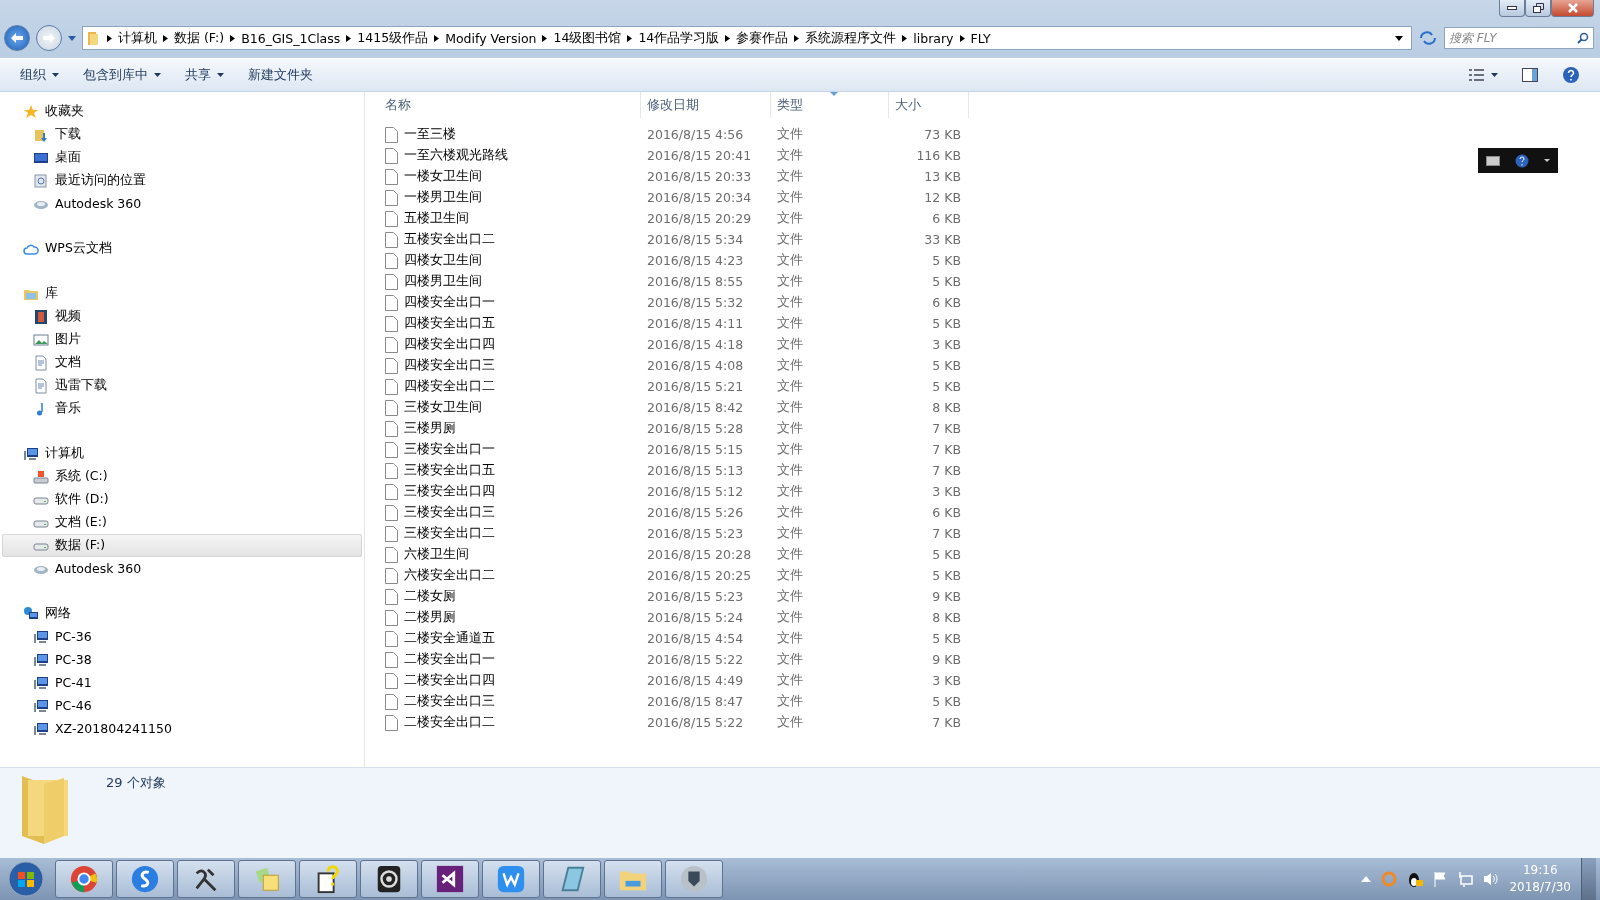  What do you see at coordinates (449, 323) in the screenshot?
I see `file-name: 四楼安全出口五` at bounding box center [449, 323].